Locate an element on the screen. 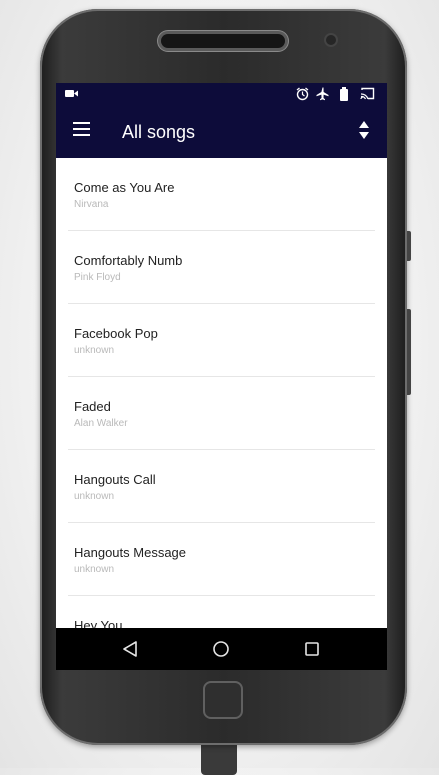  navigation-bar is located at coordinates (221, 649).